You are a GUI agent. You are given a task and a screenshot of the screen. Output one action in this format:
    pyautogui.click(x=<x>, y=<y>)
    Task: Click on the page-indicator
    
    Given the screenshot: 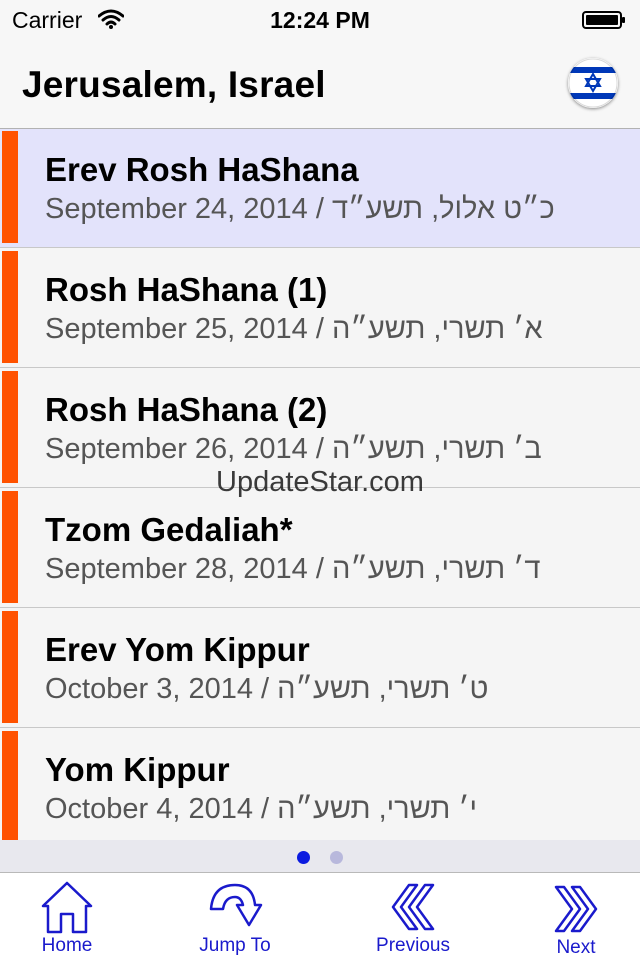 What is the action you would take?
    pyautogui.click(x=320, y=856)
    